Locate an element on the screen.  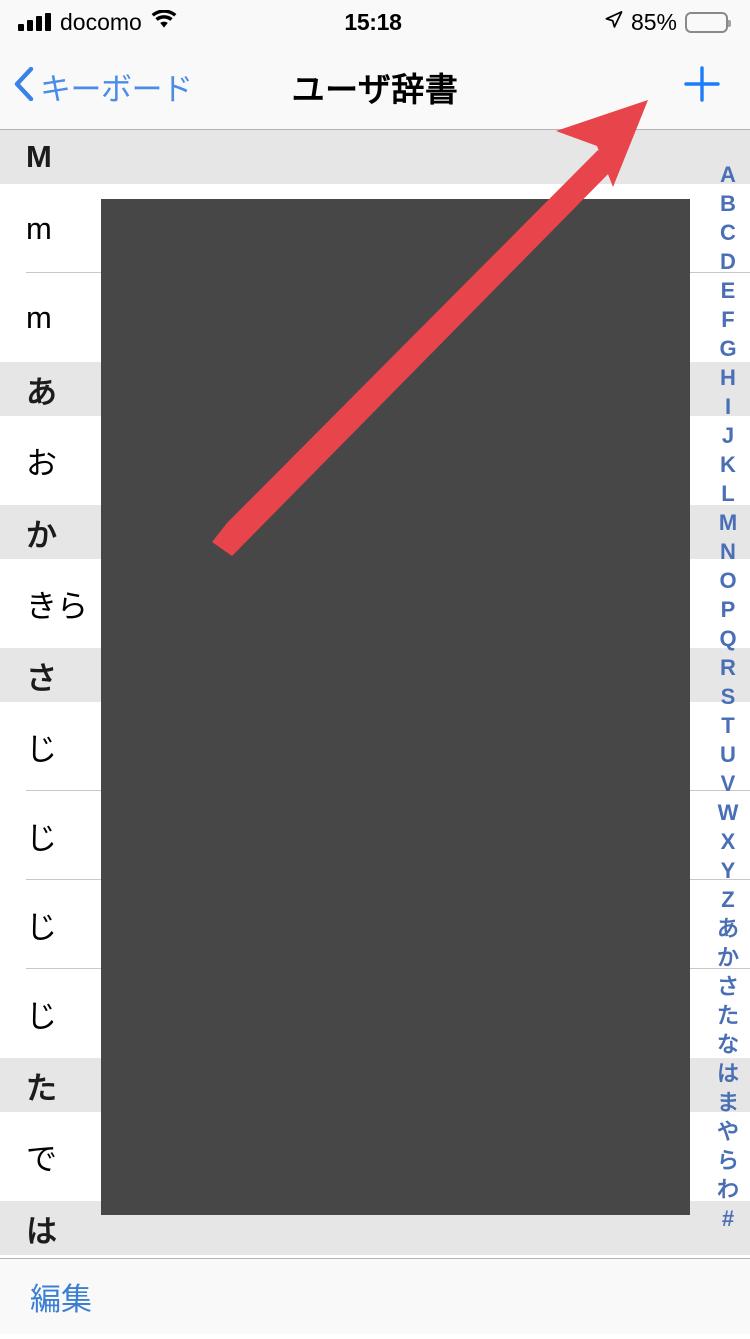
index-entry: な is located at coordinates (728, 1044).